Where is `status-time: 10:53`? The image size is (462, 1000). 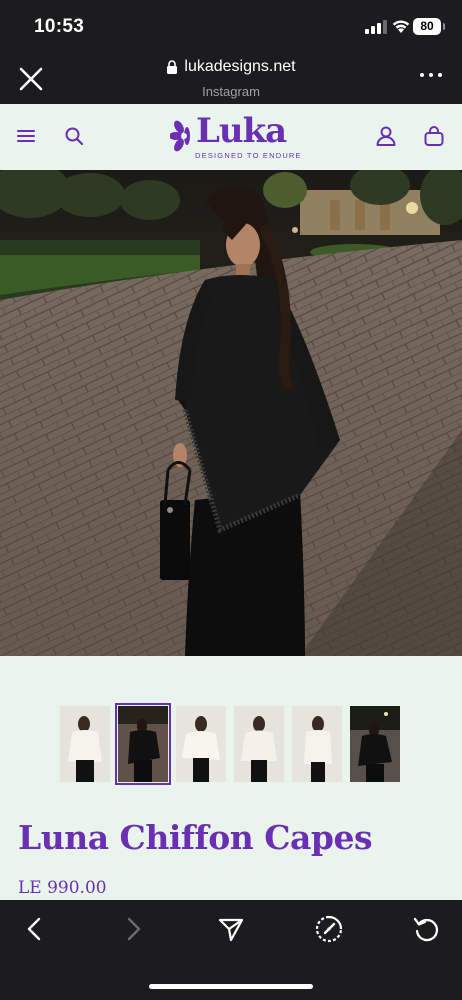 status-time: 10:53 is located at coordinates (59, 26).